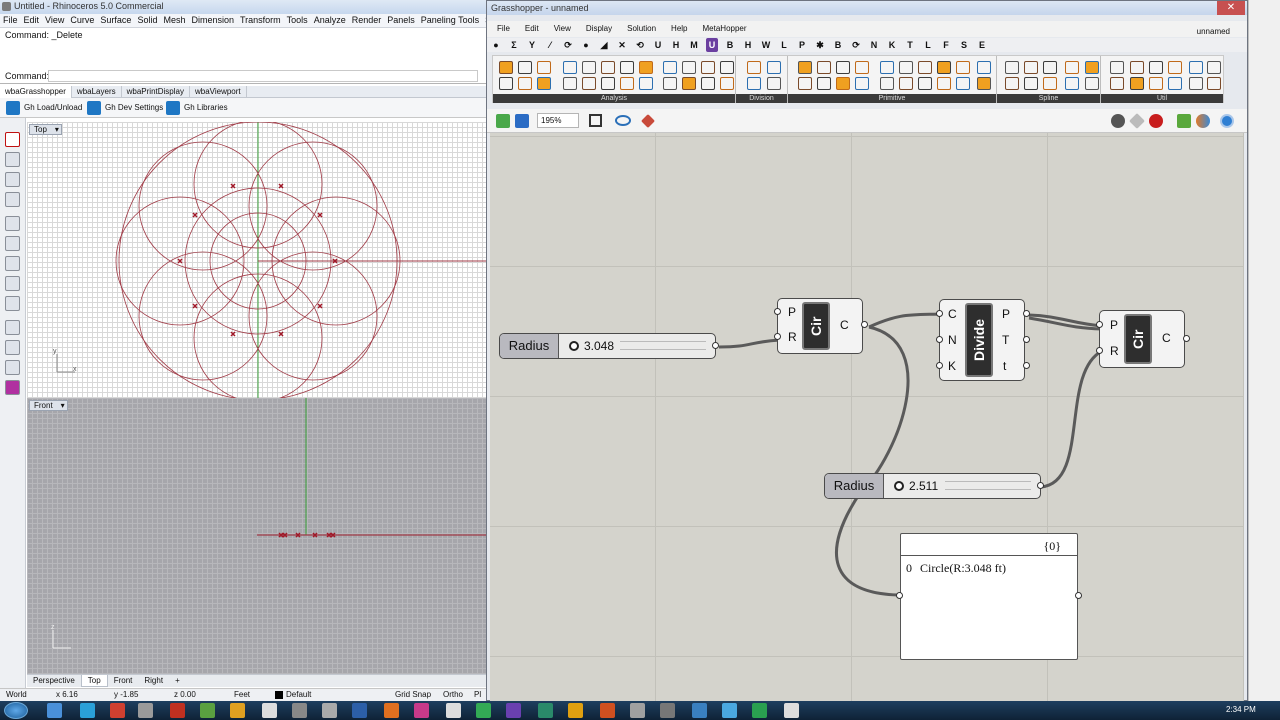 The image size is (1280, 720). What do you see at coordinates (12, 179) in the screenshot?
I see `tool-circle-icon` at bounding box center [12, 179].